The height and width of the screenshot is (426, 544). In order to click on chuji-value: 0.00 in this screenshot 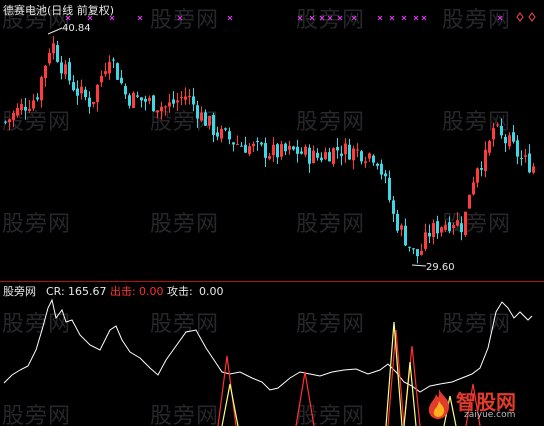, I will do `click(151, 291)`.